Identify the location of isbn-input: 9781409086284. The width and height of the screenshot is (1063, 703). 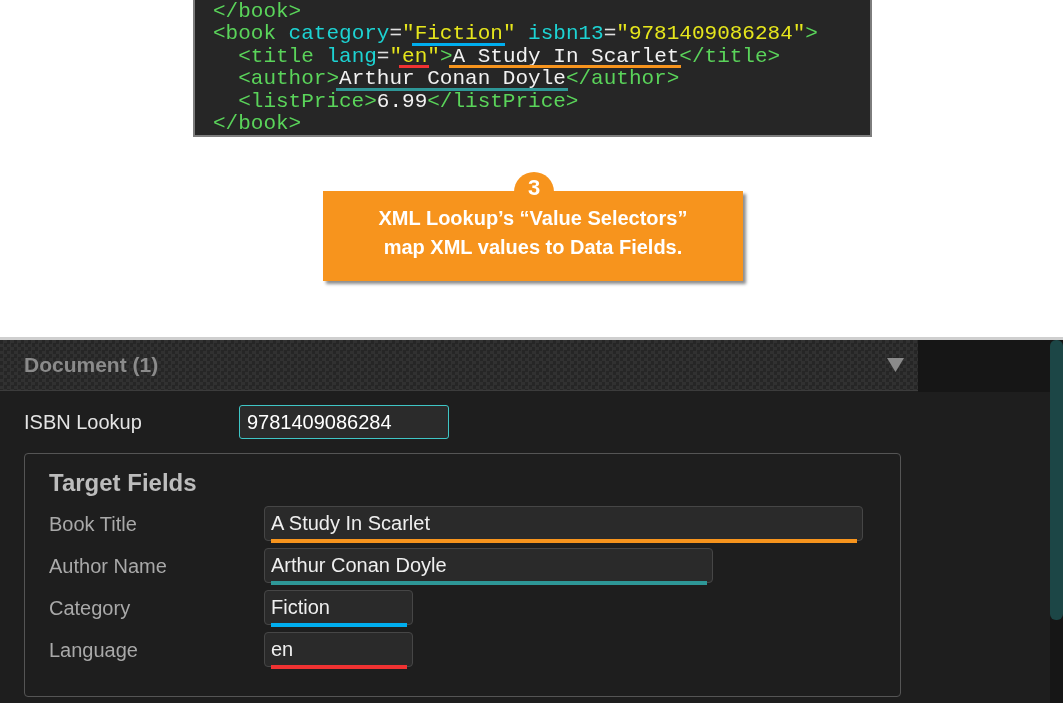
(344, 422).